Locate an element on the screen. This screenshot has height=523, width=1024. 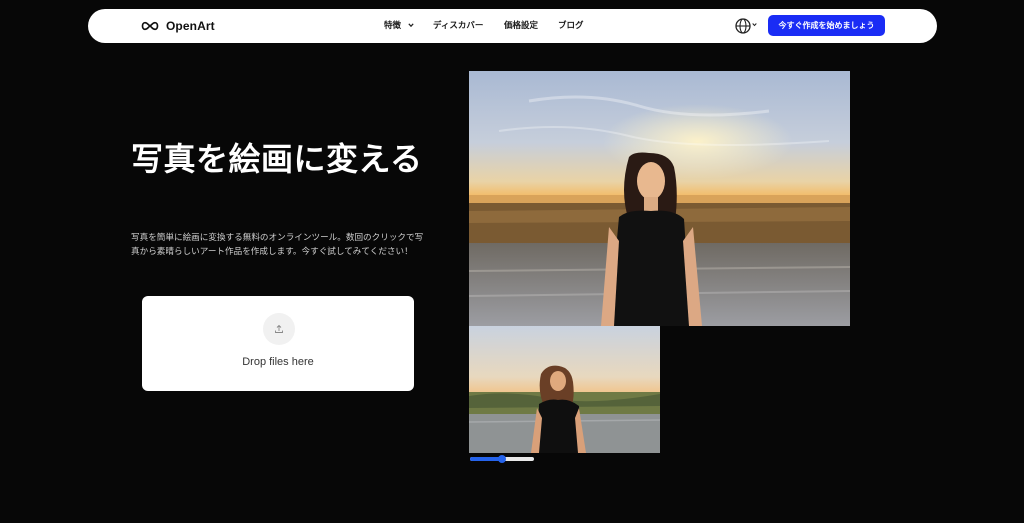
page-title: 写真を絵画に変える is located at coordinates (277, 159).